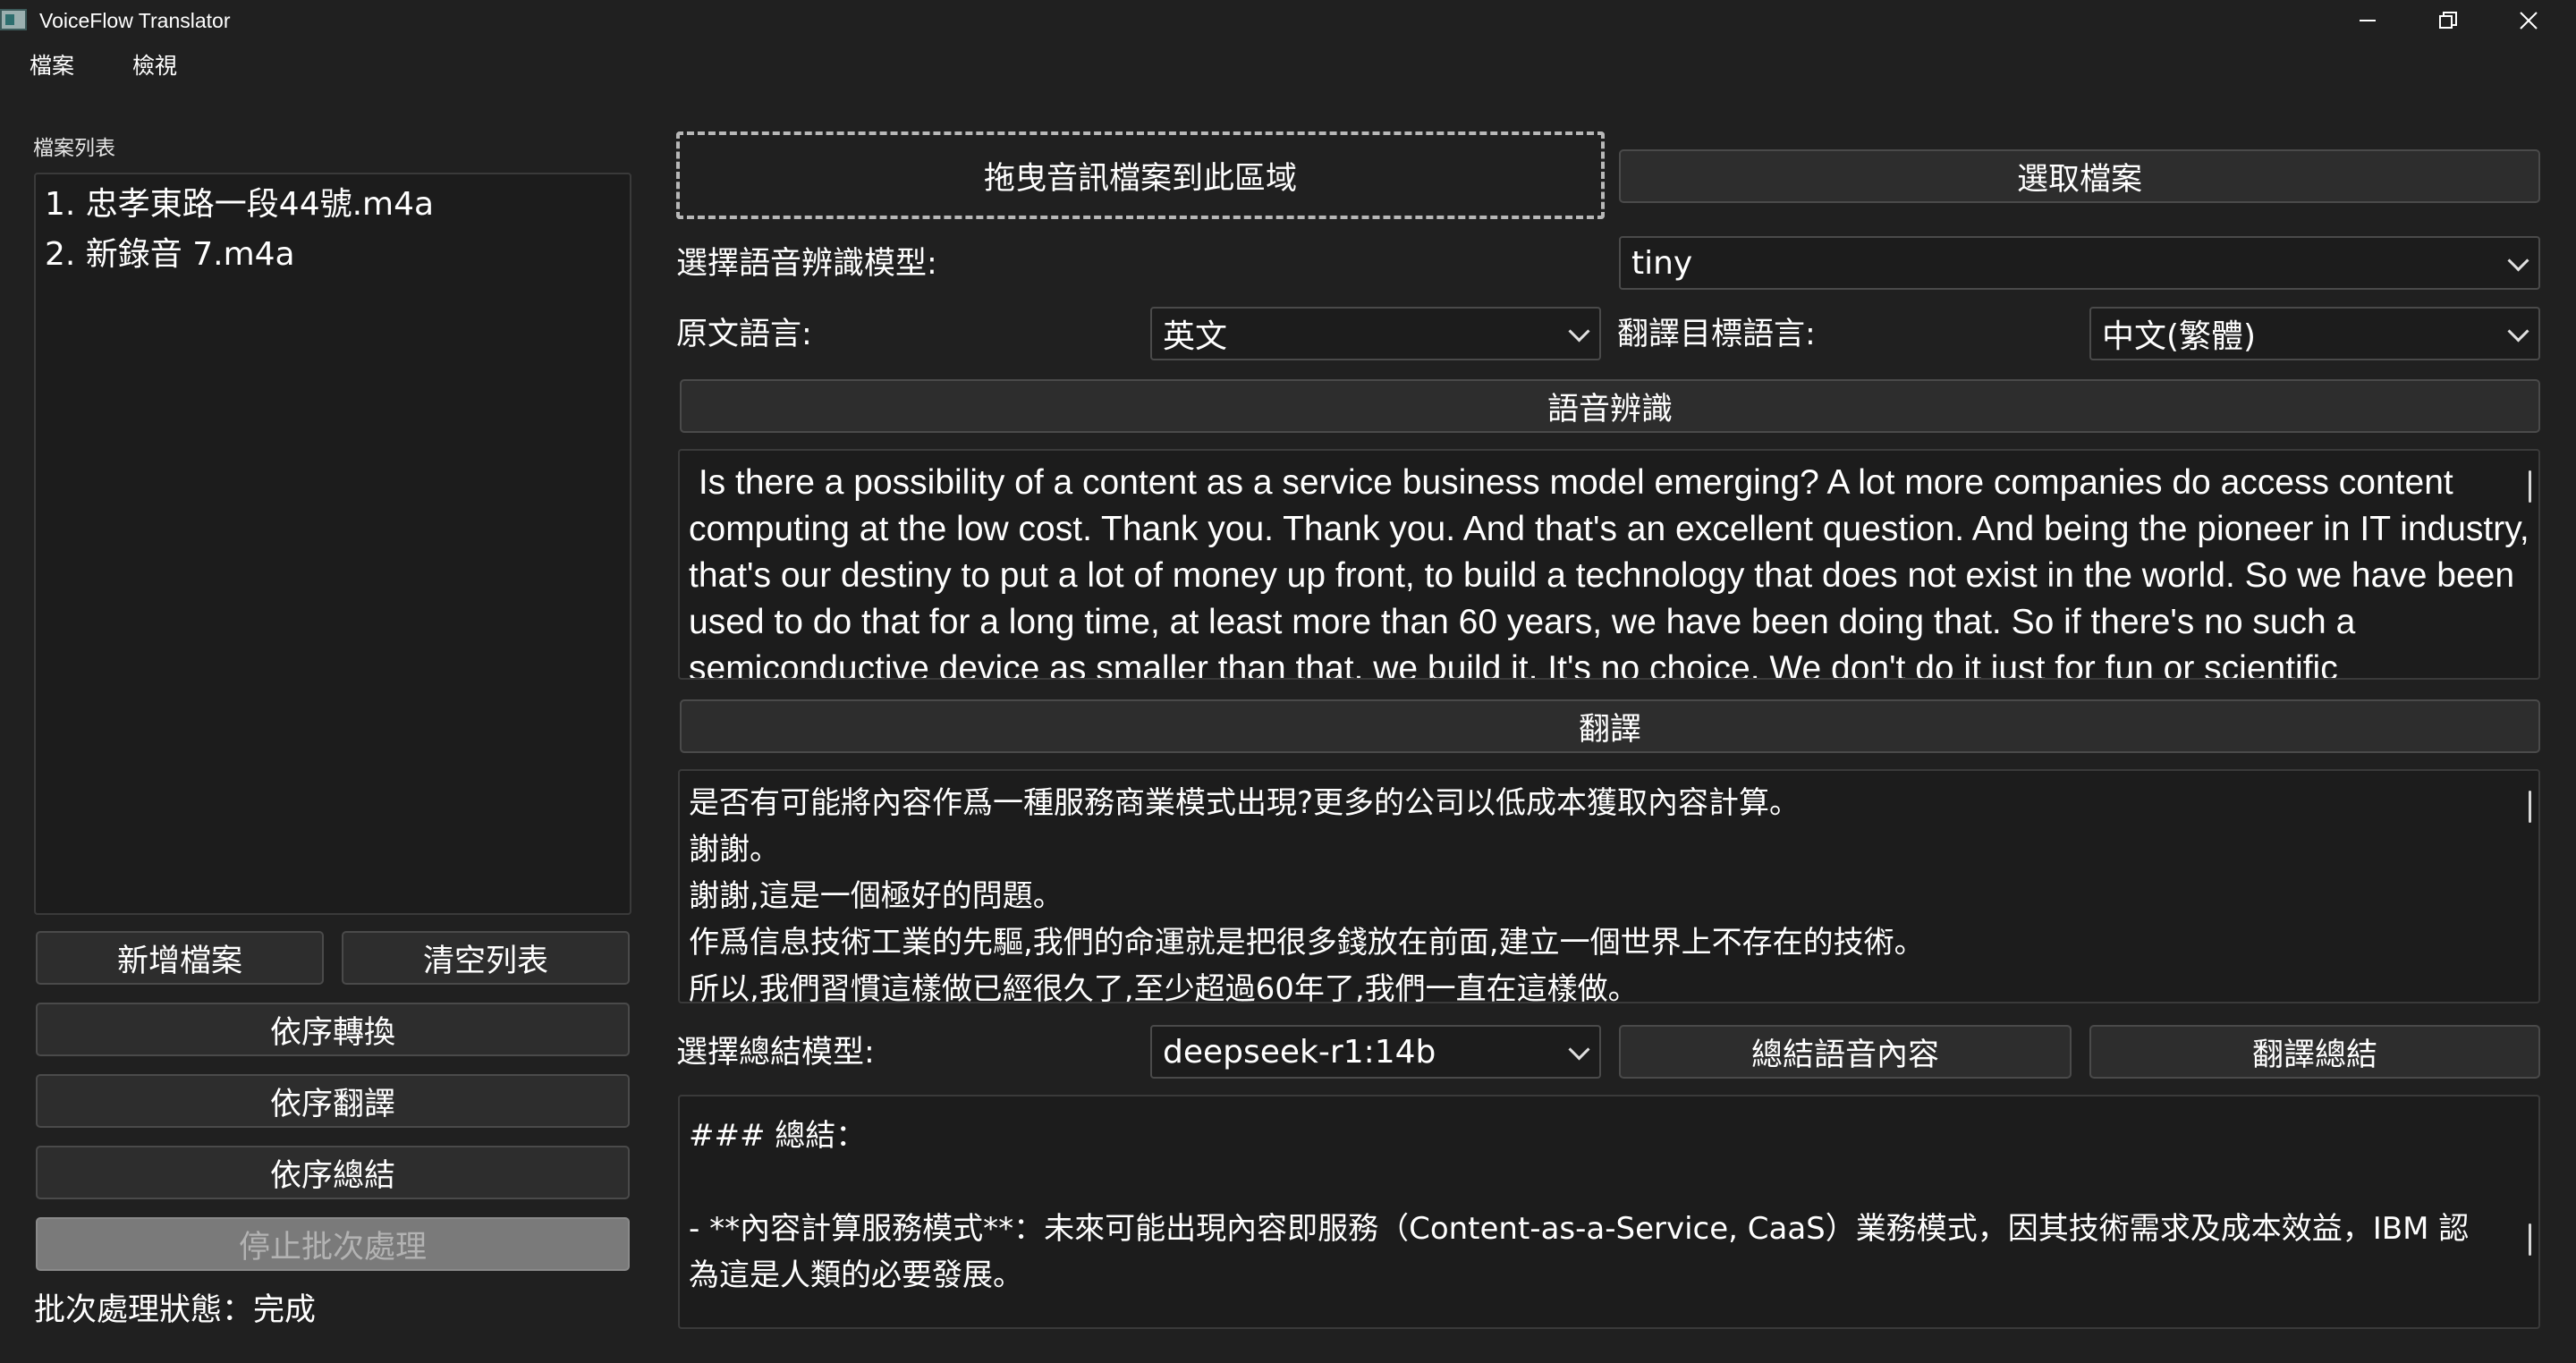 This screenshot has width=2576, height=1363. Describe the element at coordinates (876, 896) in the screenshot. I see `translation-line: 謝謝,這是一個極好的問題。` at that location.